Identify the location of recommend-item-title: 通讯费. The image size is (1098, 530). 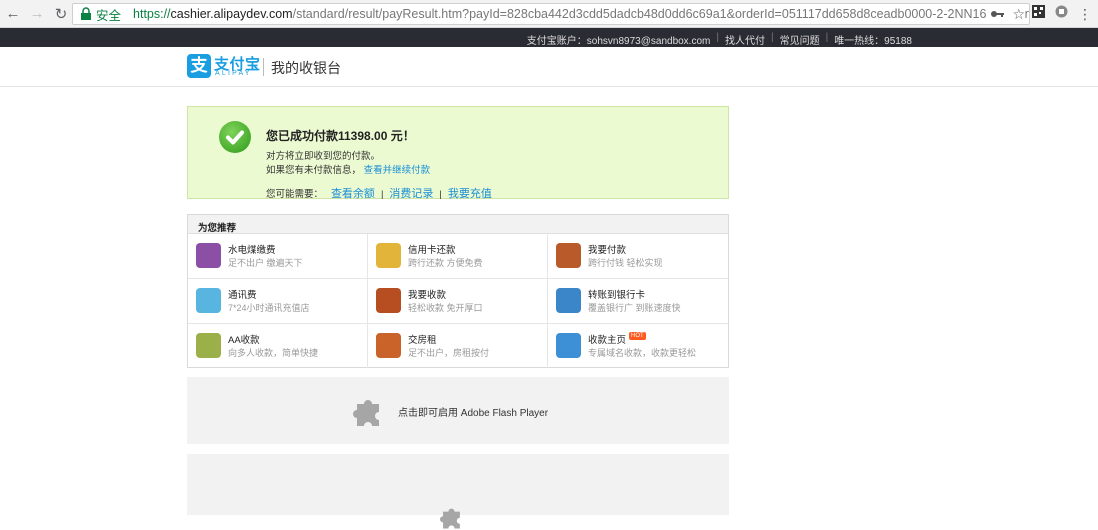
(242, 295).